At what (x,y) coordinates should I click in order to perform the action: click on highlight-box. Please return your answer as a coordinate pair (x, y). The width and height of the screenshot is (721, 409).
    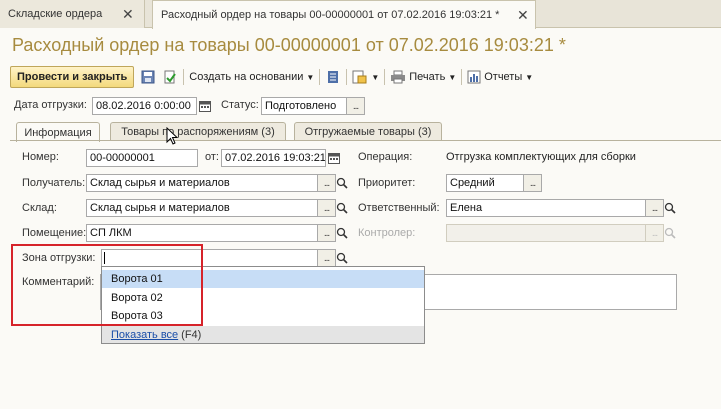
    Looking at the image, I should click on (107, 285).